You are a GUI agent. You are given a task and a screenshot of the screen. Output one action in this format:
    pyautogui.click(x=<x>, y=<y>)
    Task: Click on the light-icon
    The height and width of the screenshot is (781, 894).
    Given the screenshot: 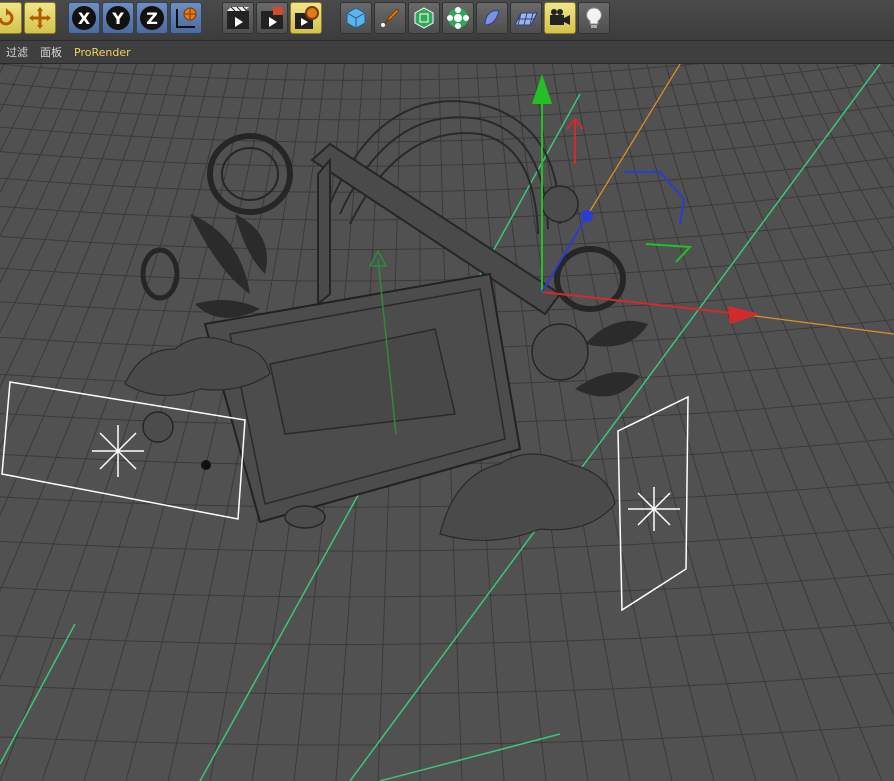 What is the action you would take?
    pyautogui.click(x=594, y=18)
    